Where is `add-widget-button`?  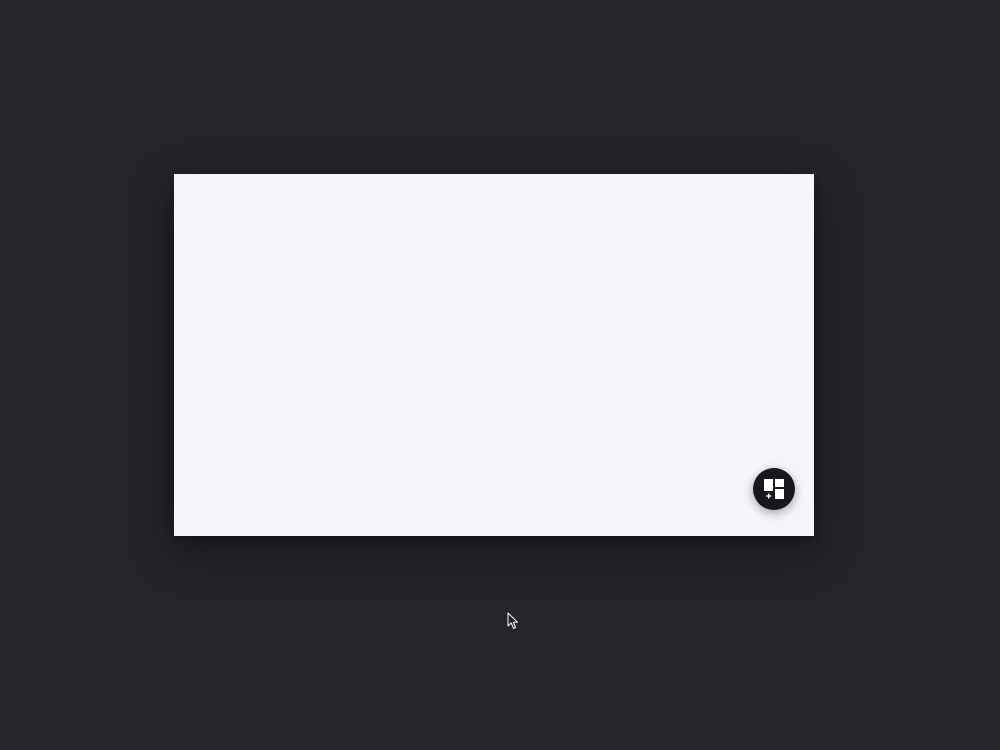
add-widget-button is located at coordinates (774, 489).